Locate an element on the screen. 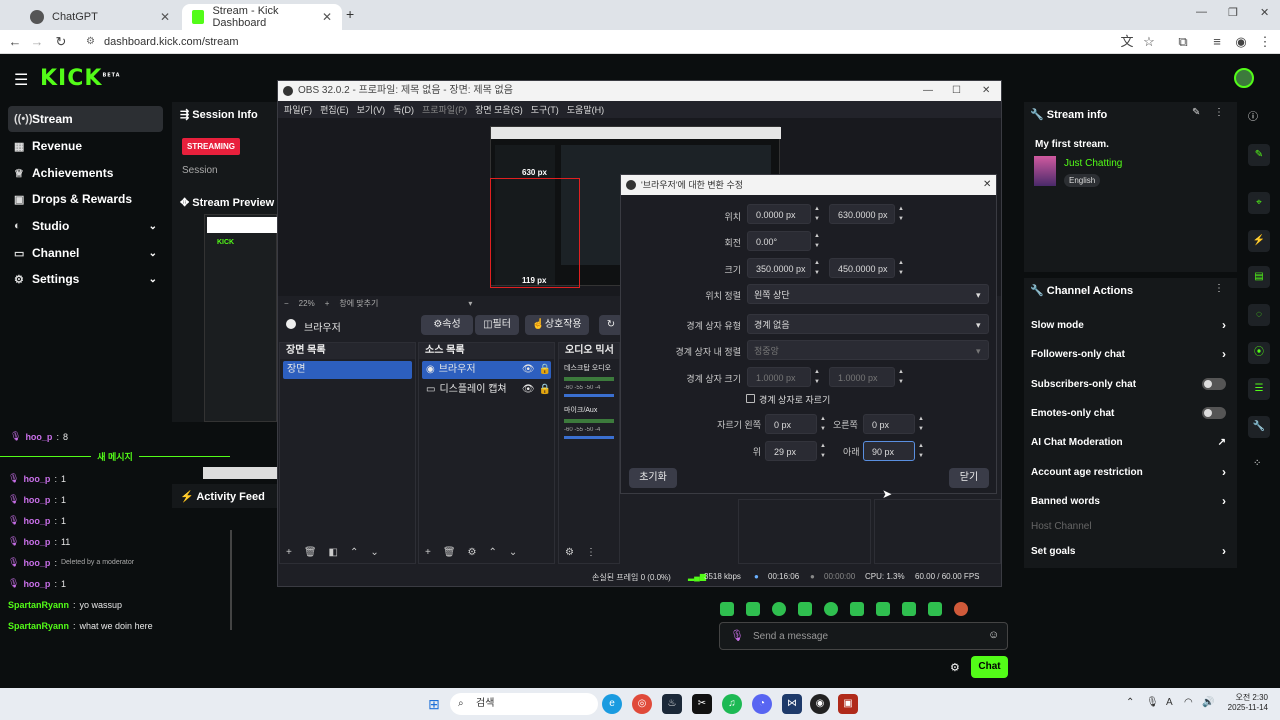 The width and height of the screenshot is (1280, 720). crop-left-input: 0 px is located at coordinates (791, 424).